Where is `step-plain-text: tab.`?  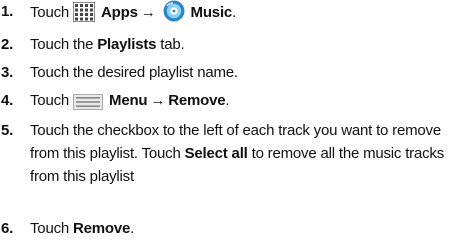 step-plain-text: tab. is located at coordinates (172, 44).